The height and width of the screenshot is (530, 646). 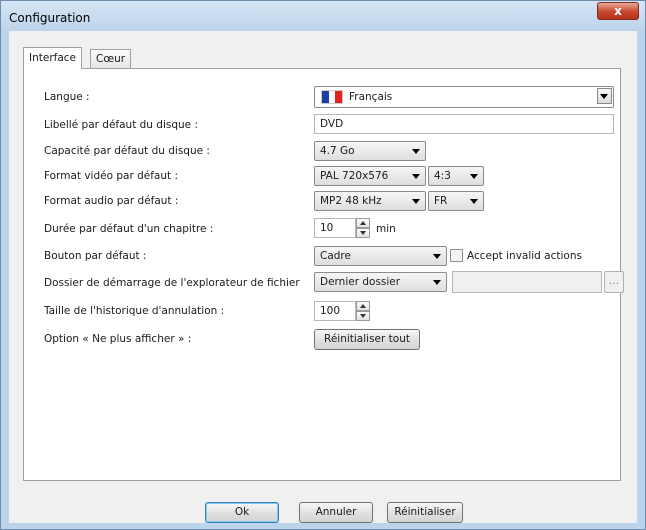 I want to click on tab-coeur-label: Cœur, so click(x=111, y=59).